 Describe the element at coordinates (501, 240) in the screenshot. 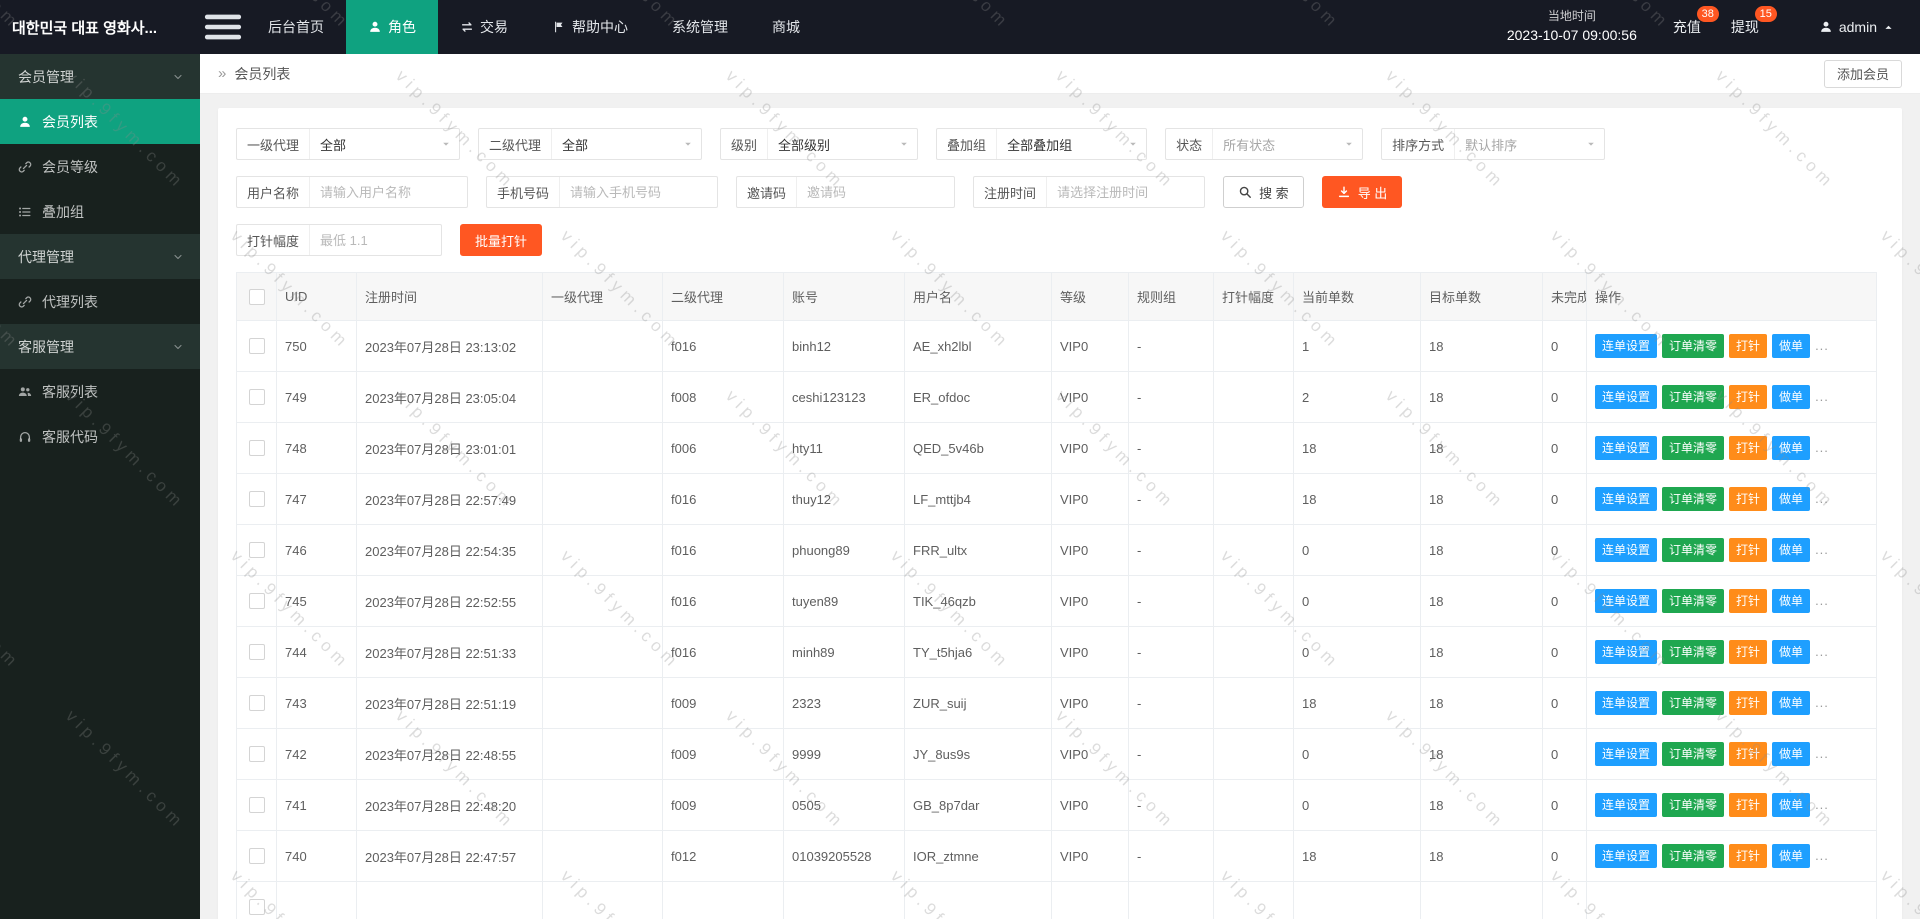

I see `batch-inject-button: 批量打针` at that location.